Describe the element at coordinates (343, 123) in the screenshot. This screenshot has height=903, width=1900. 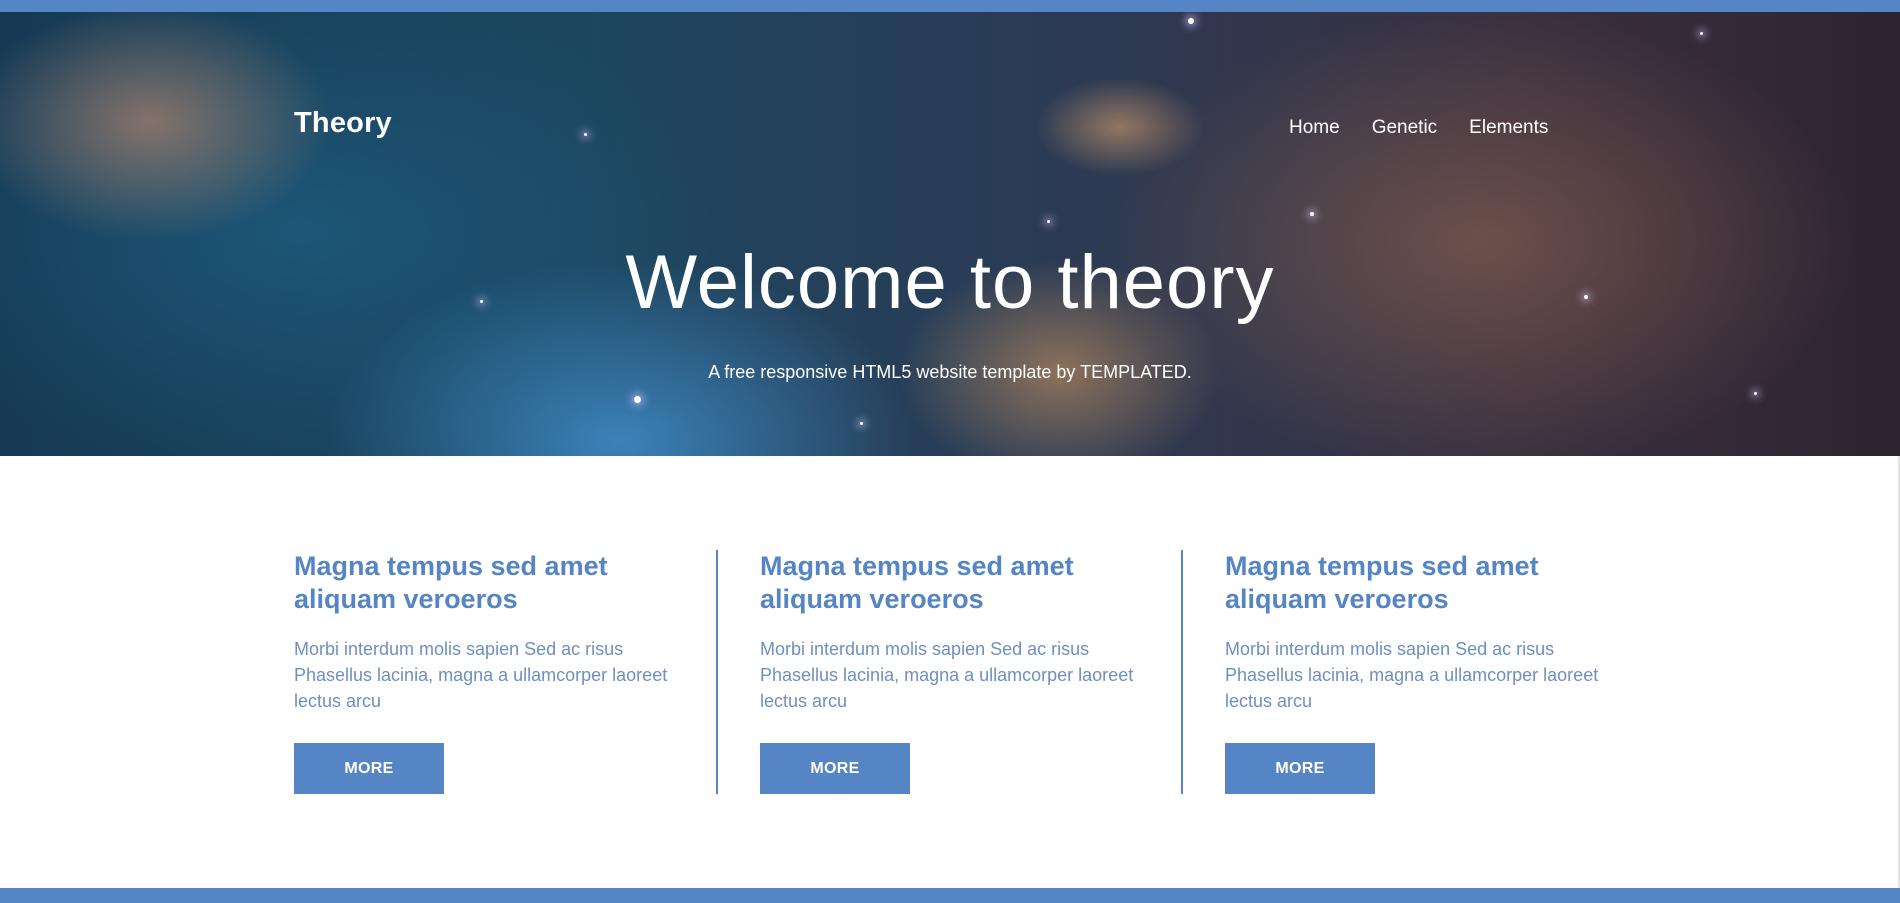
I see `site-logo: Theory` at that location.